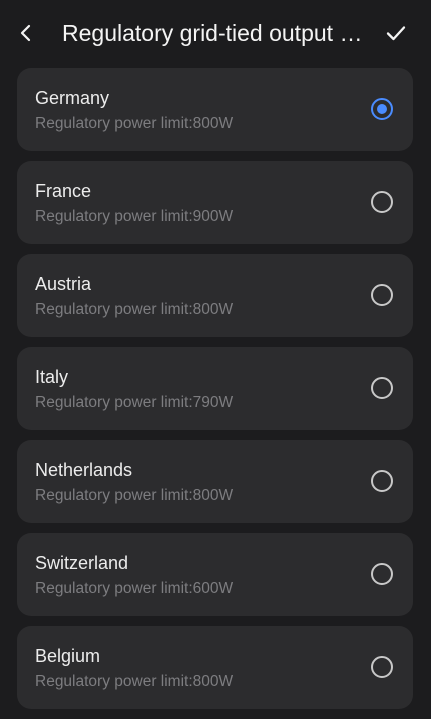  Describe the element at coordinates (63, 191) in the screenshot. I see `country-name: France` at that location.